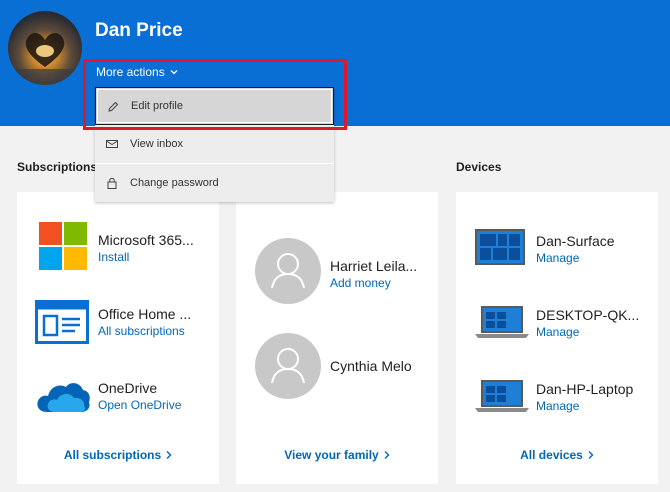 The image size is (670, 492). Describe the element at coordinates (45, 48) in the screenshot. I see `profile-avatar` at that location.